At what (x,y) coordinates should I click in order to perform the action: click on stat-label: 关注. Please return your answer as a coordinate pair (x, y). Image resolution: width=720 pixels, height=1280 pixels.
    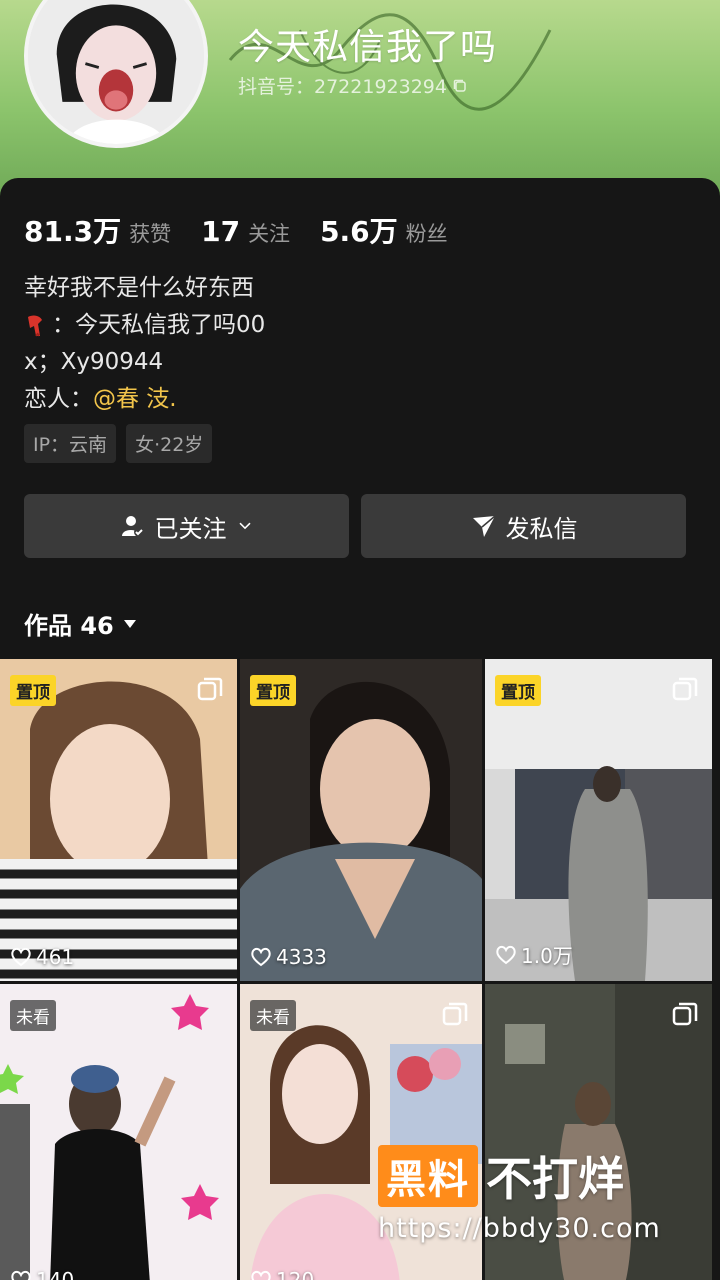
    Looking at the image, I should click on (269, 234).